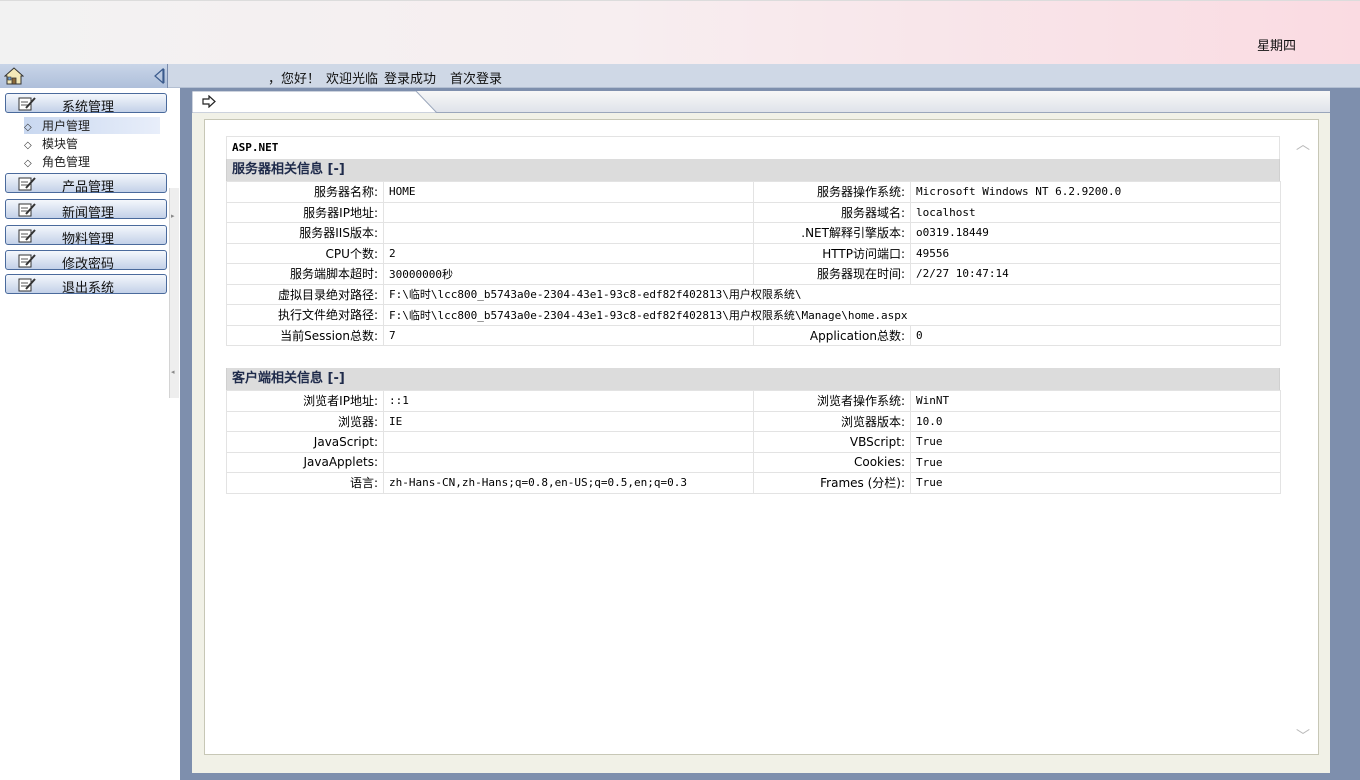 The image size is (1360, 780). Describe the element at coordinates (1276, 46) in the screenshot. I see `weekday-label: 星期四` at that location.